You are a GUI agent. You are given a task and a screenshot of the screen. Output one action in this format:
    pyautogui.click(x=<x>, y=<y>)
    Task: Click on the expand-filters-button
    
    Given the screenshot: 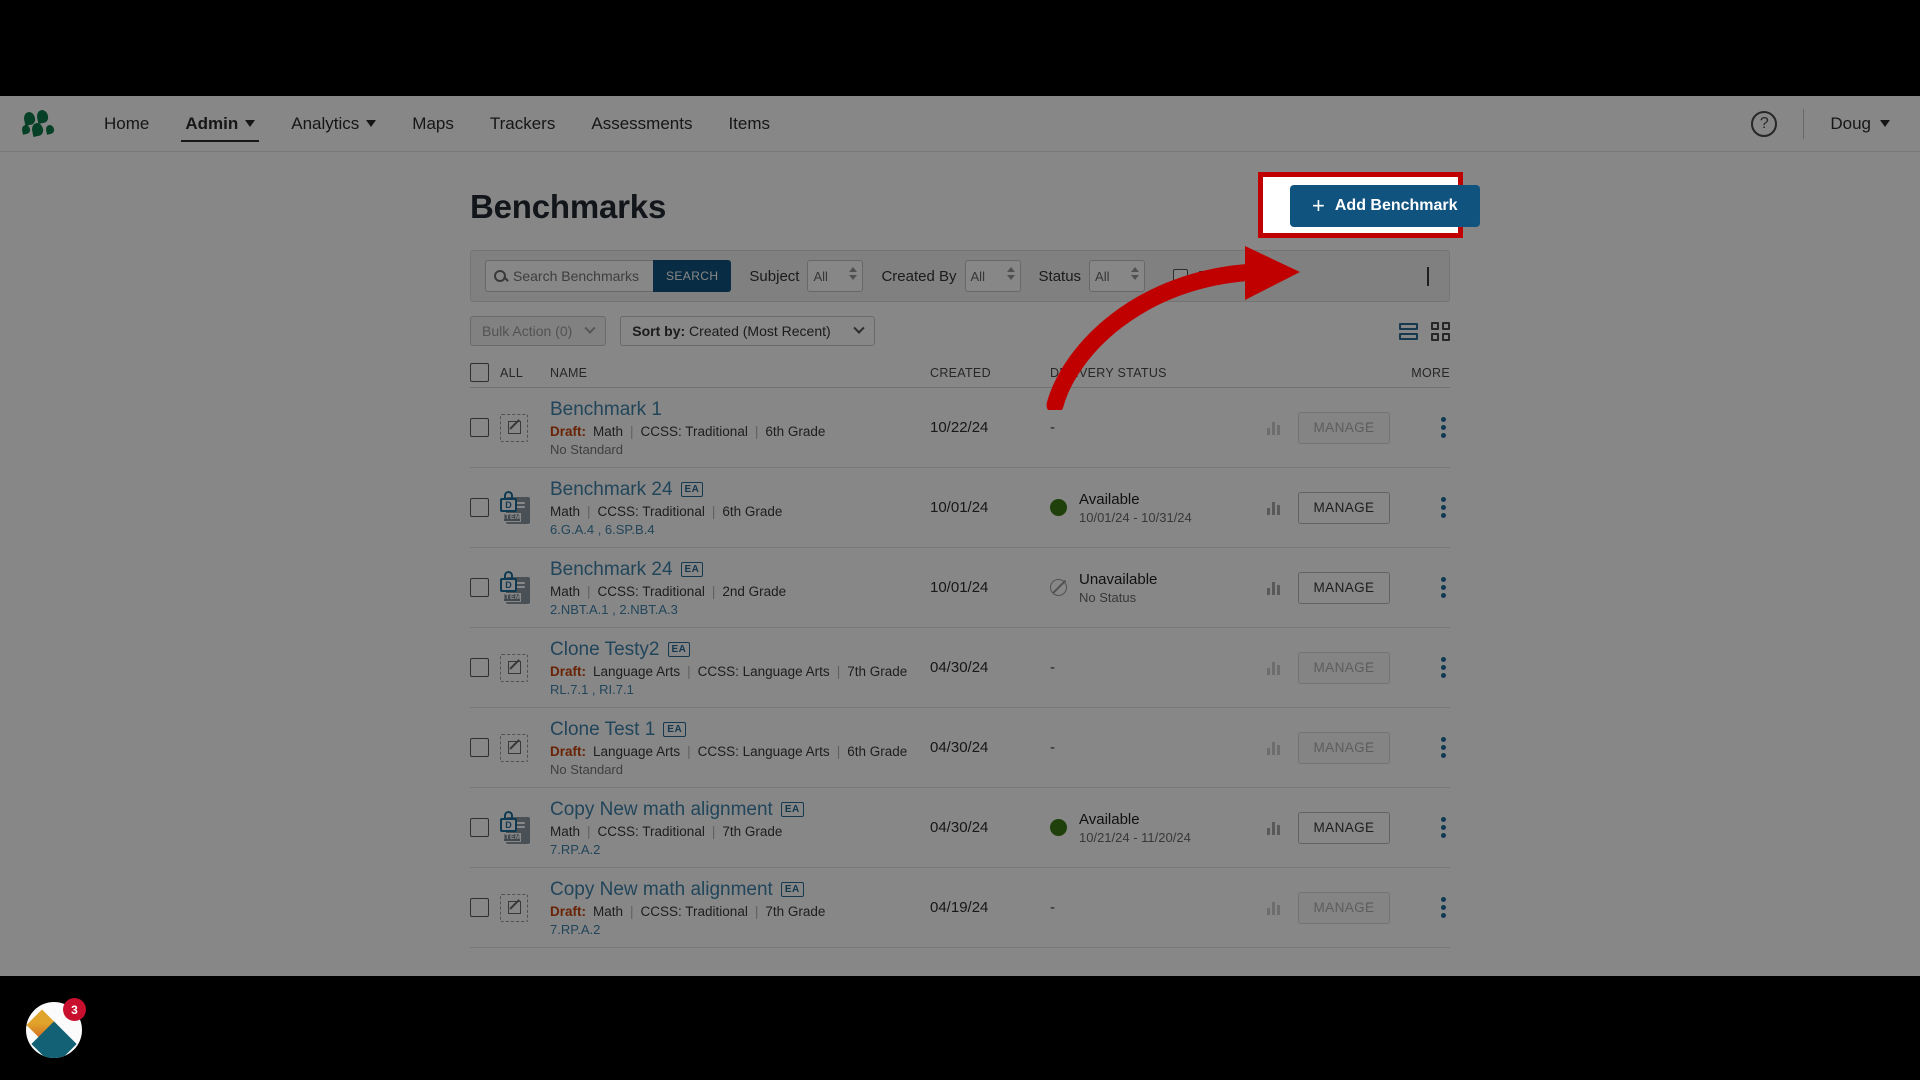 What is the action you would take?
    pyautogui.click(x=1431, y=276)
    